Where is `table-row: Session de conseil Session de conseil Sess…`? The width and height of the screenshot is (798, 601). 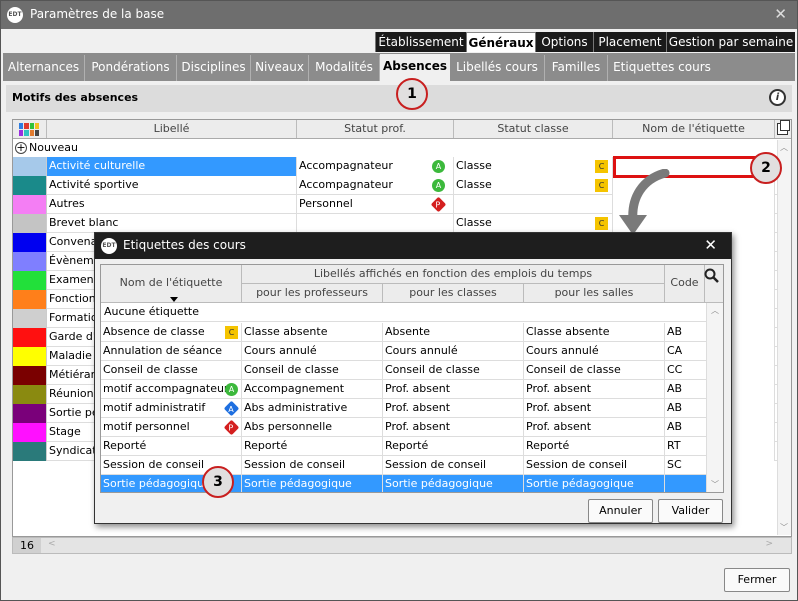
table-row: Session de conseil Session de conseil Sess… is located at coordinates (404, 465).